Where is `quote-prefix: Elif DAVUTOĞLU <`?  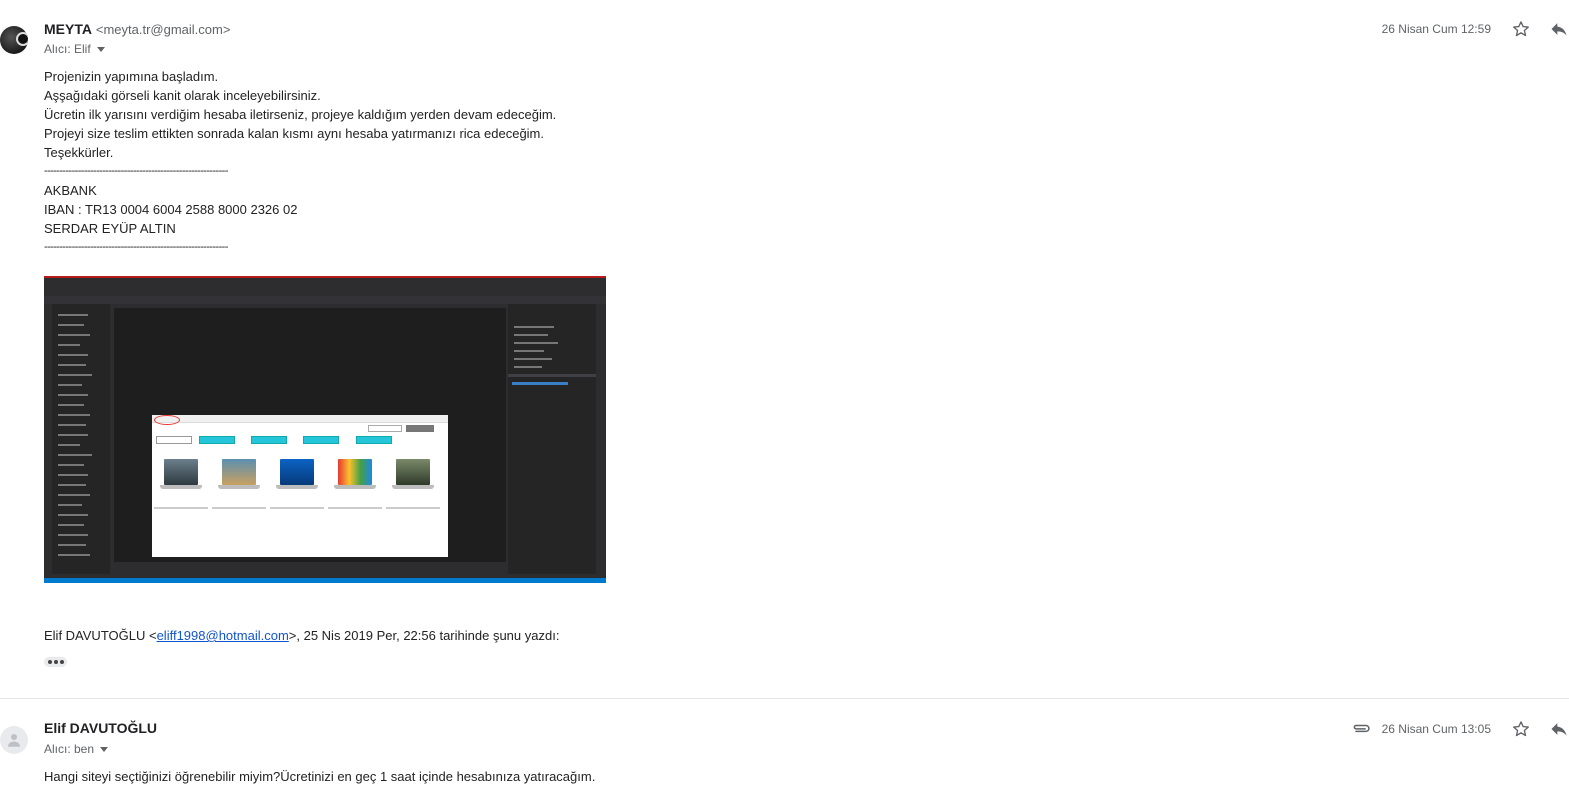 quote-prefix: Elif DAVUTOĞLU < is located at coordinates (100, 635).